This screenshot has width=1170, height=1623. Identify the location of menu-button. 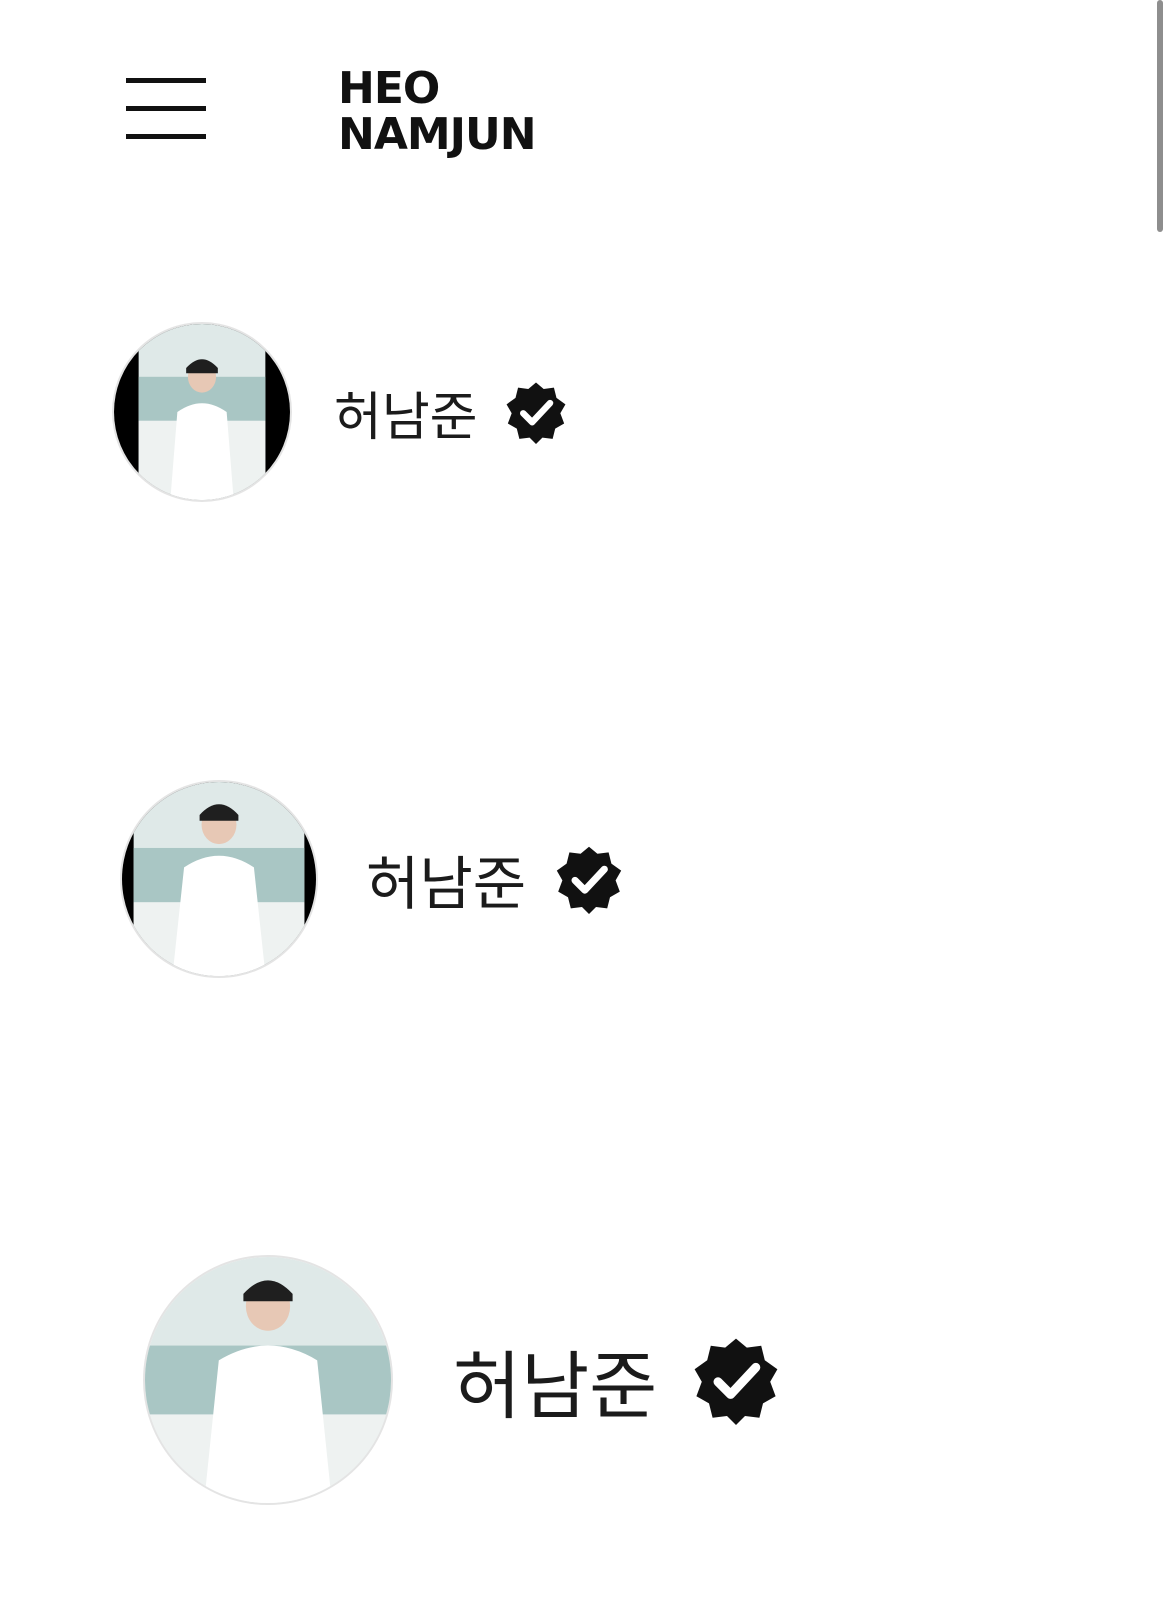
(166, 111).